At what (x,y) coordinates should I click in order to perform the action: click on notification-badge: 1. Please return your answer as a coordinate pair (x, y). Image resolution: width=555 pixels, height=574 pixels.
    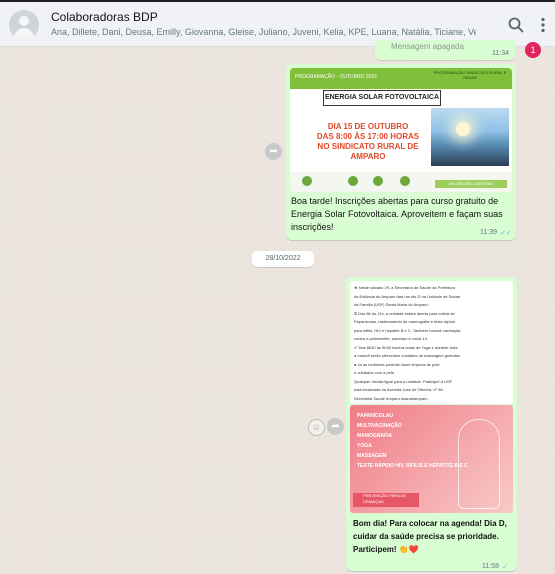
    Looking at the image, I should click on (533, 50).